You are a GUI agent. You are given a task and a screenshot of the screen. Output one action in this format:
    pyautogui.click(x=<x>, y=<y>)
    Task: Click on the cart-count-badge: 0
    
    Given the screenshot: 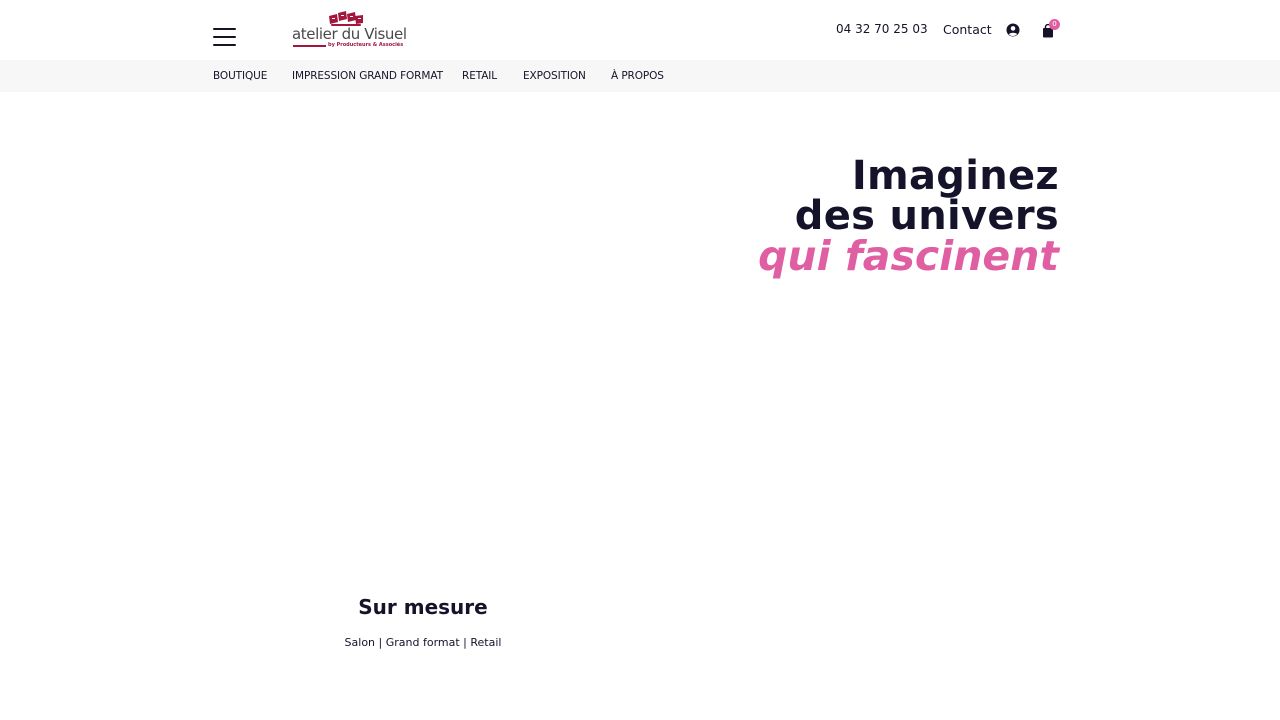 What is the action you would take?
    pyautogui.click(x=1054, y=24)
    